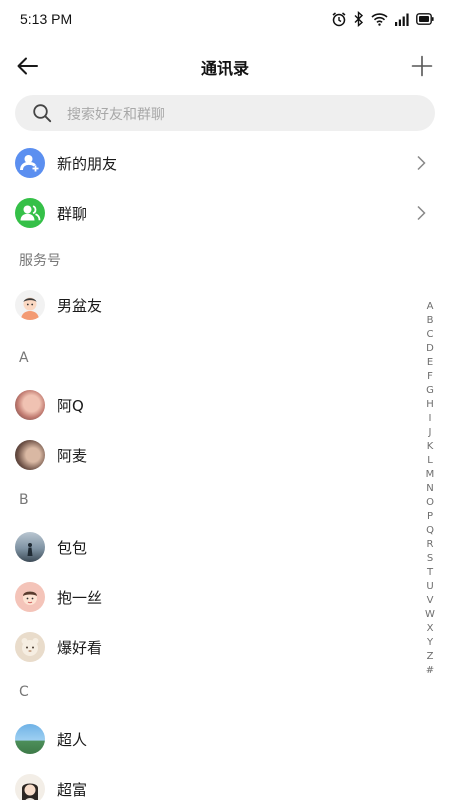 The height and width of the screenshot is (800, 450). What do you see at coordinates (24, 358) in the screenshot?
I see `section-header-a: A` at bounding box center [24, 358].